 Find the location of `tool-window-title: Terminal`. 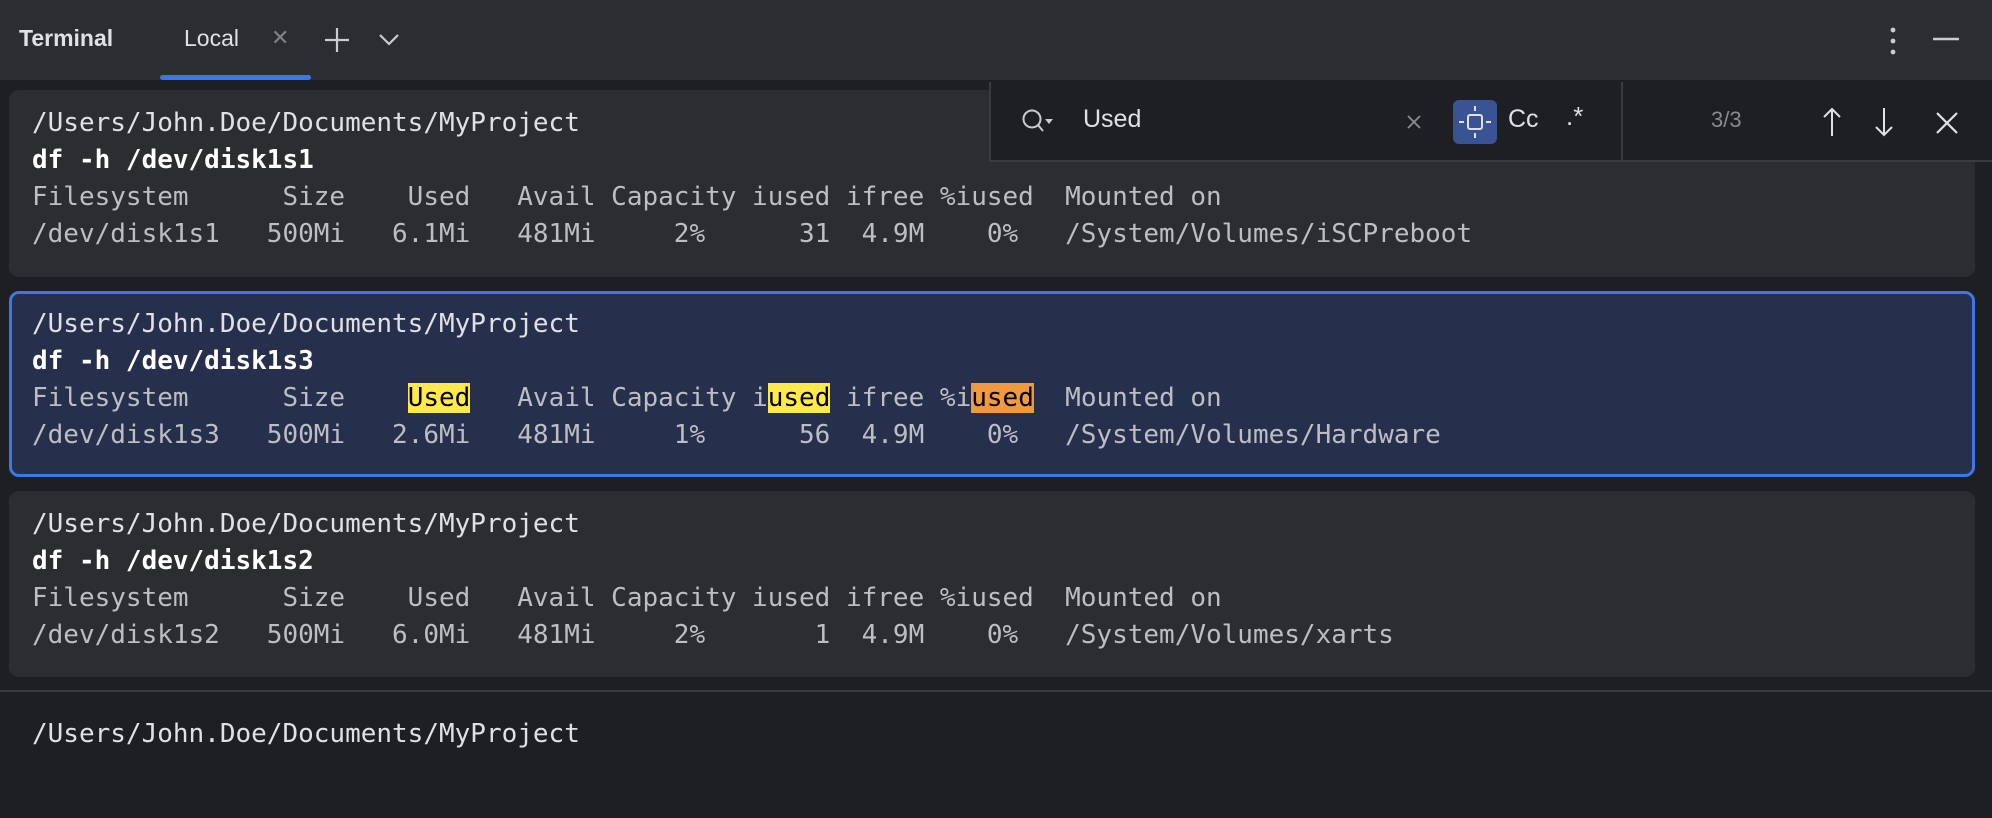

tool-window-title: Terminal is located at coordinates (66, 38).